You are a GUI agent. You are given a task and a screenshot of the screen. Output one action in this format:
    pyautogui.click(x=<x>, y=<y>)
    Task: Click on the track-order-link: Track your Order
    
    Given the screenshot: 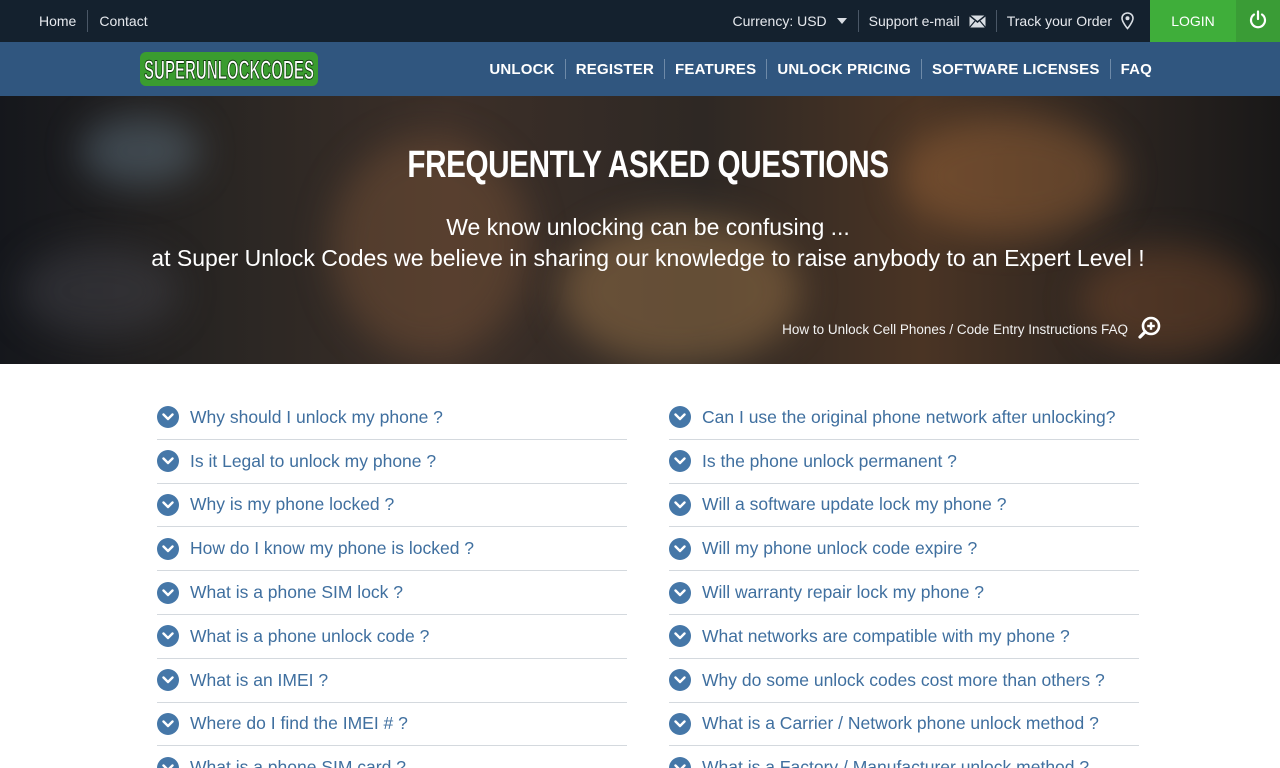 What is the action you would take?
    pyautogui.click(x=1070, y=21)
    